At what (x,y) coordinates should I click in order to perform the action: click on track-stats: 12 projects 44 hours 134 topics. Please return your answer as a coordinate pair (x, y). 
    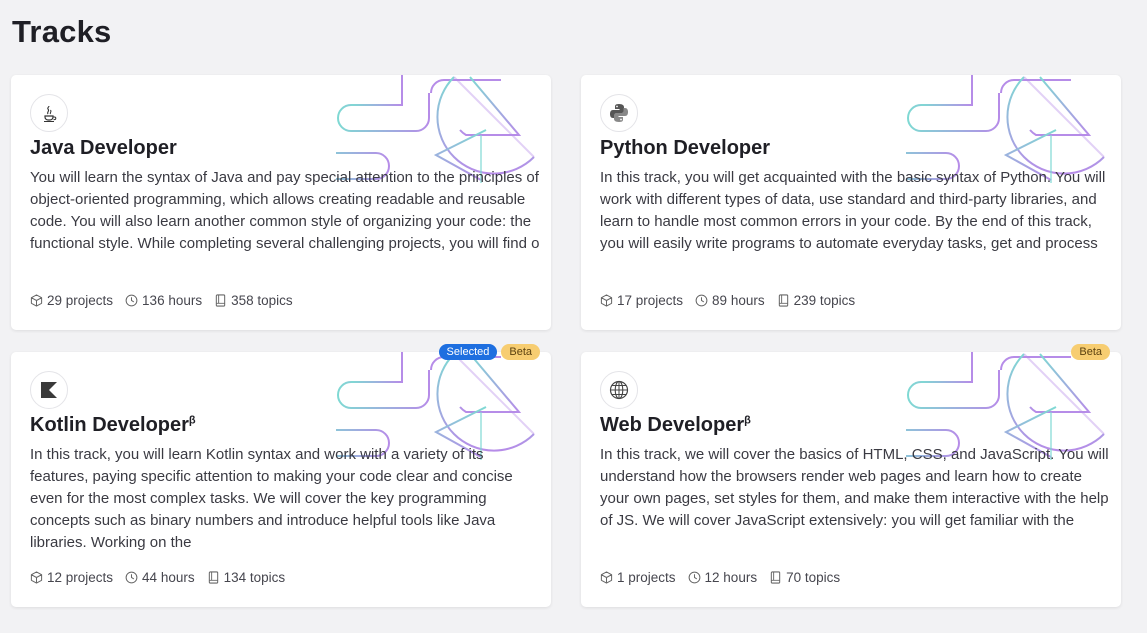
    Looking at the image, I should click on (157, 577).